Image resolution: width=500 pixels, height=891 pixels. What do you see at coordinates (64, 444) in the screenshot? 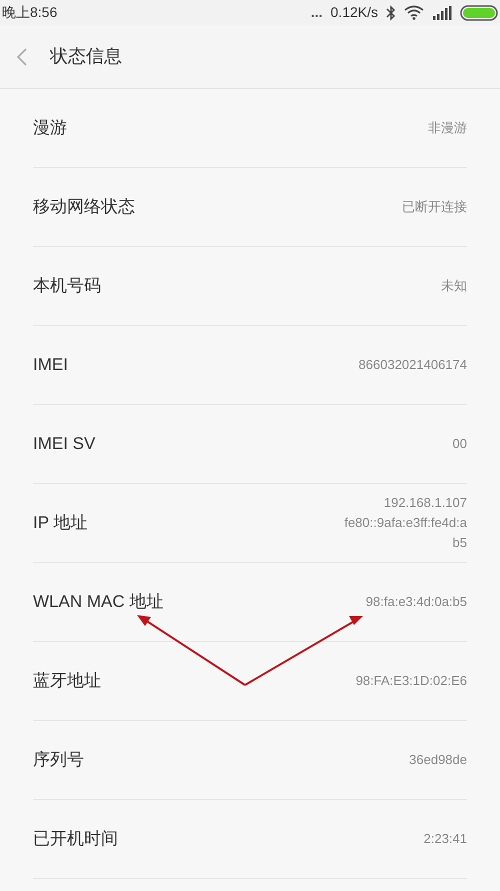
I see `row-label: IMEI SV` at bounding box center [64, 444].